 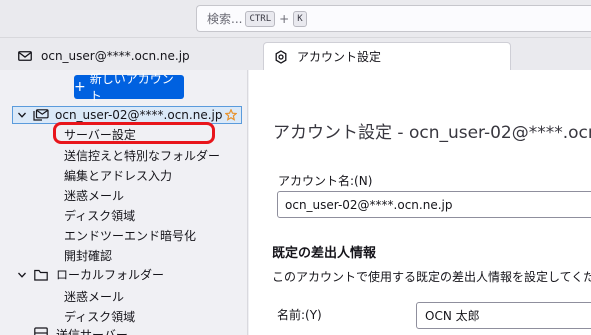 I want to click on tab-mail: ocn_user@****.ocn.ne.jp, so click(x=134, y=56).